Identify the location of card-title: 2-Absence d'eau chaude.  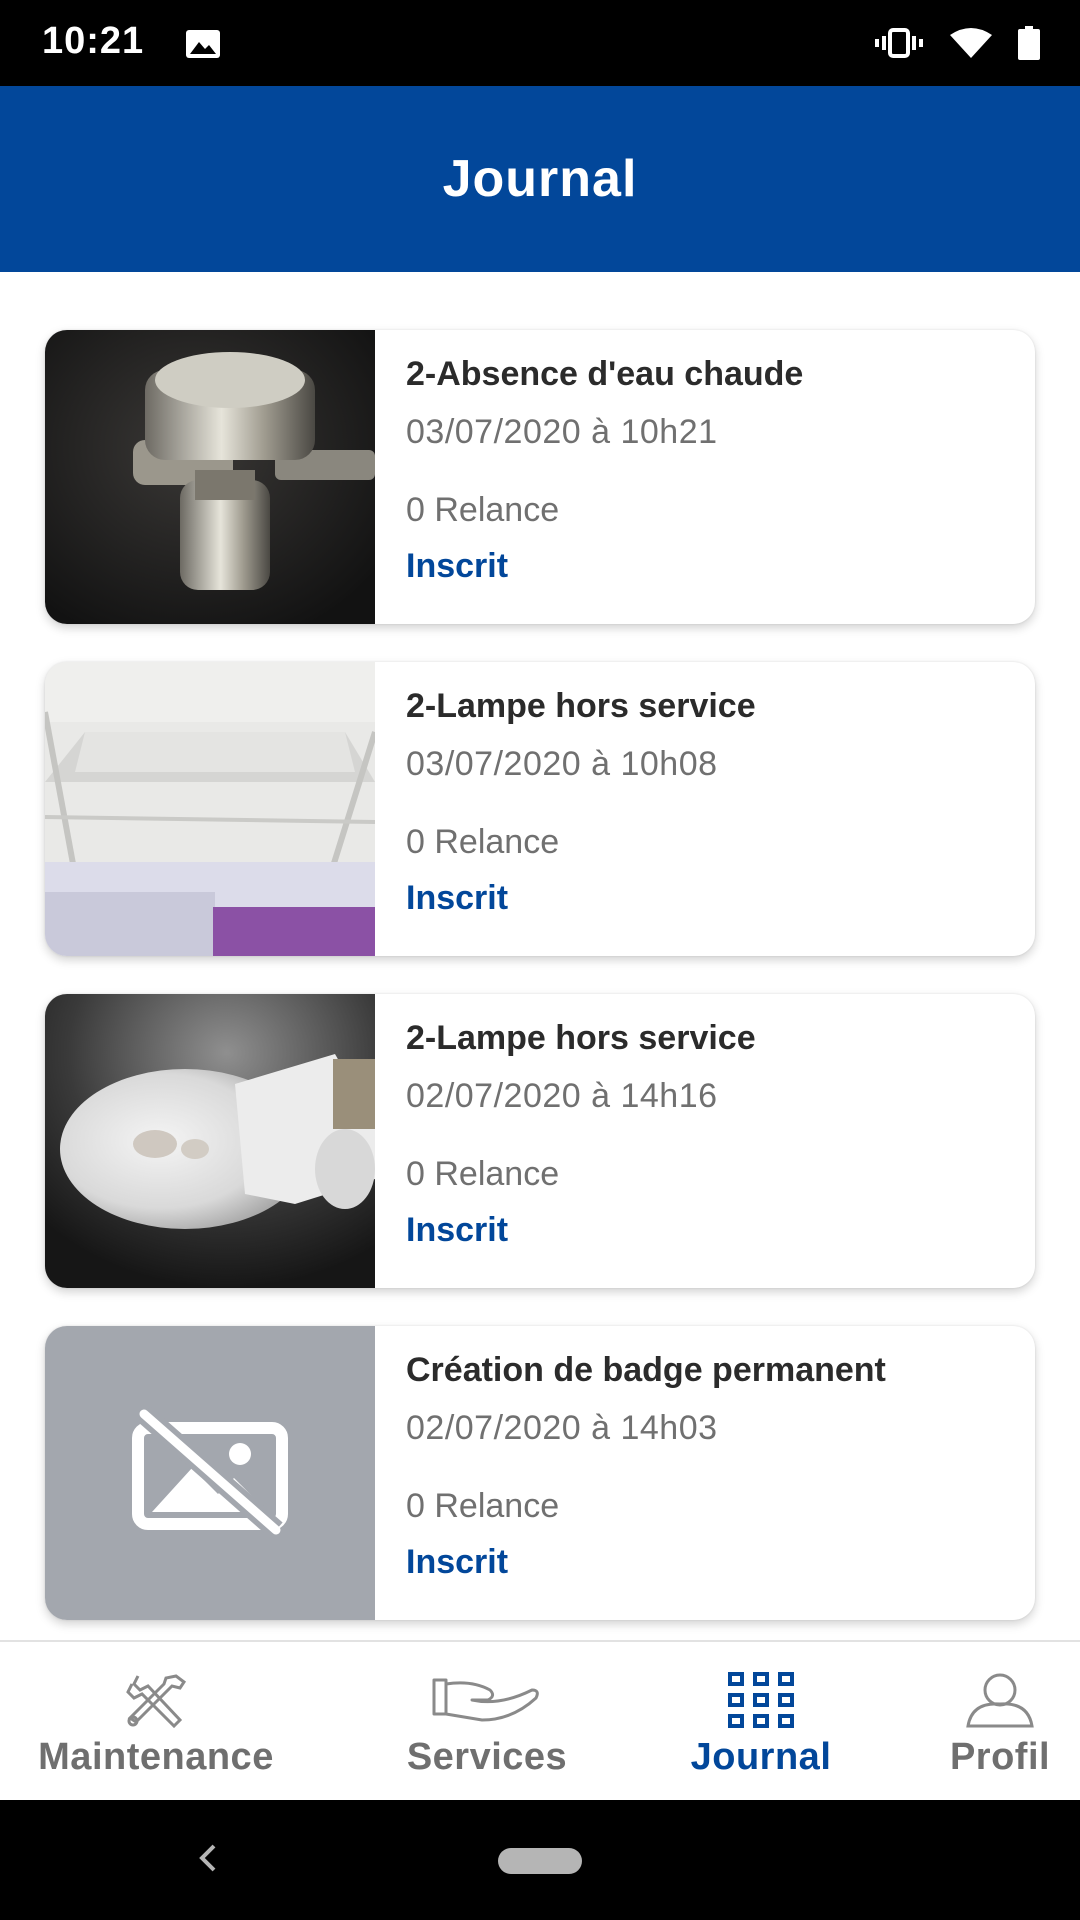
(605, 374).